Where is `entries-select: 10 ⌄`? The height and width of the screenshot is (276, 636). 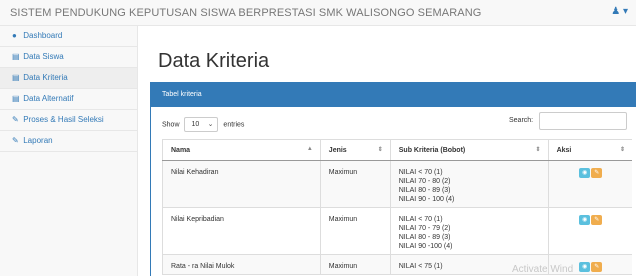 entries-select: 10 ⌄ is located at coordinates (201, 124).